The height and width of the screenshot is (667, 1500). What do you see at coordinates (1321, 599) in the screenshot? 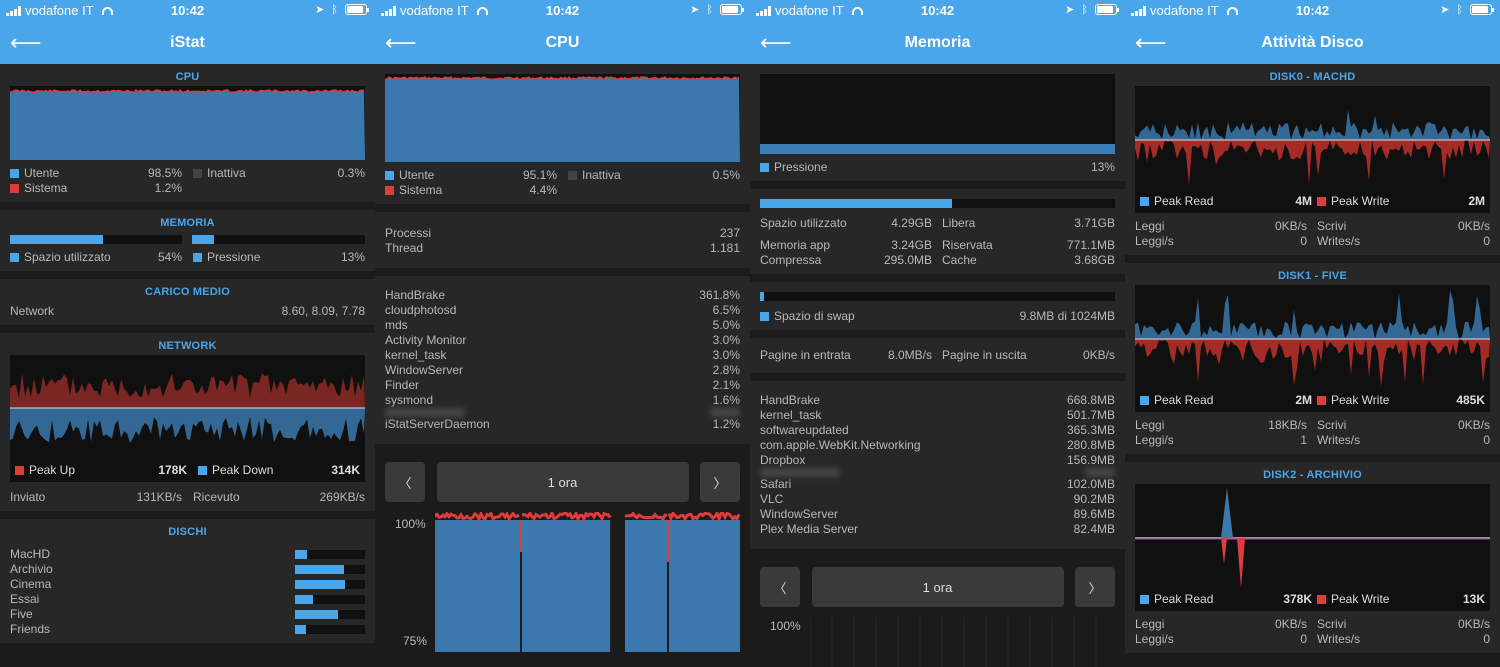
I see `peak-write-swatch` at bounding box center [1321, 599].